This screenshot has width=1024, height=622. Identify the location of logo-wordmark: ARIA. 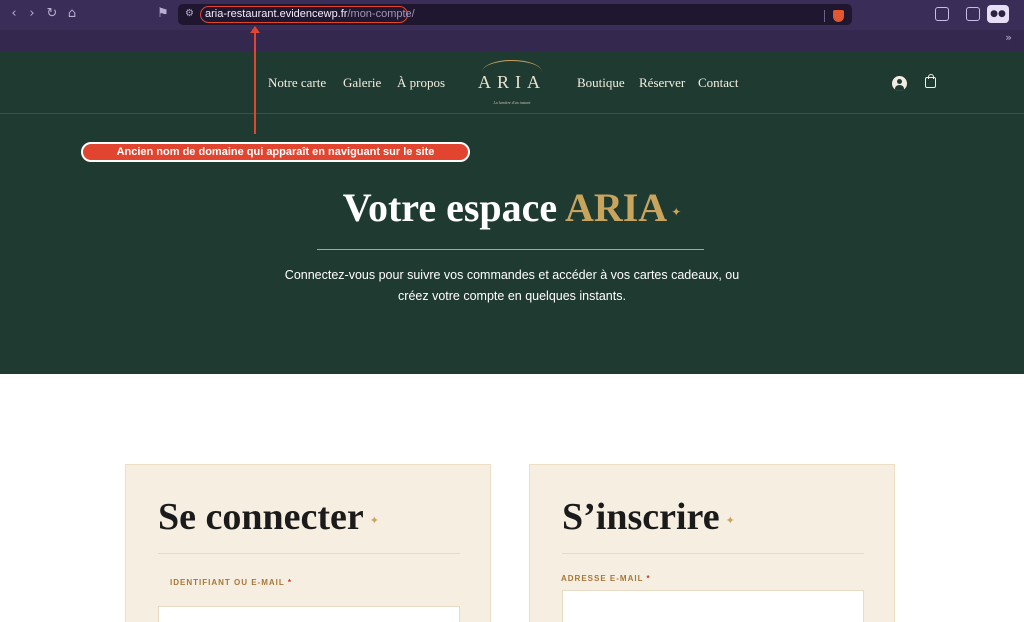
(512, 82).